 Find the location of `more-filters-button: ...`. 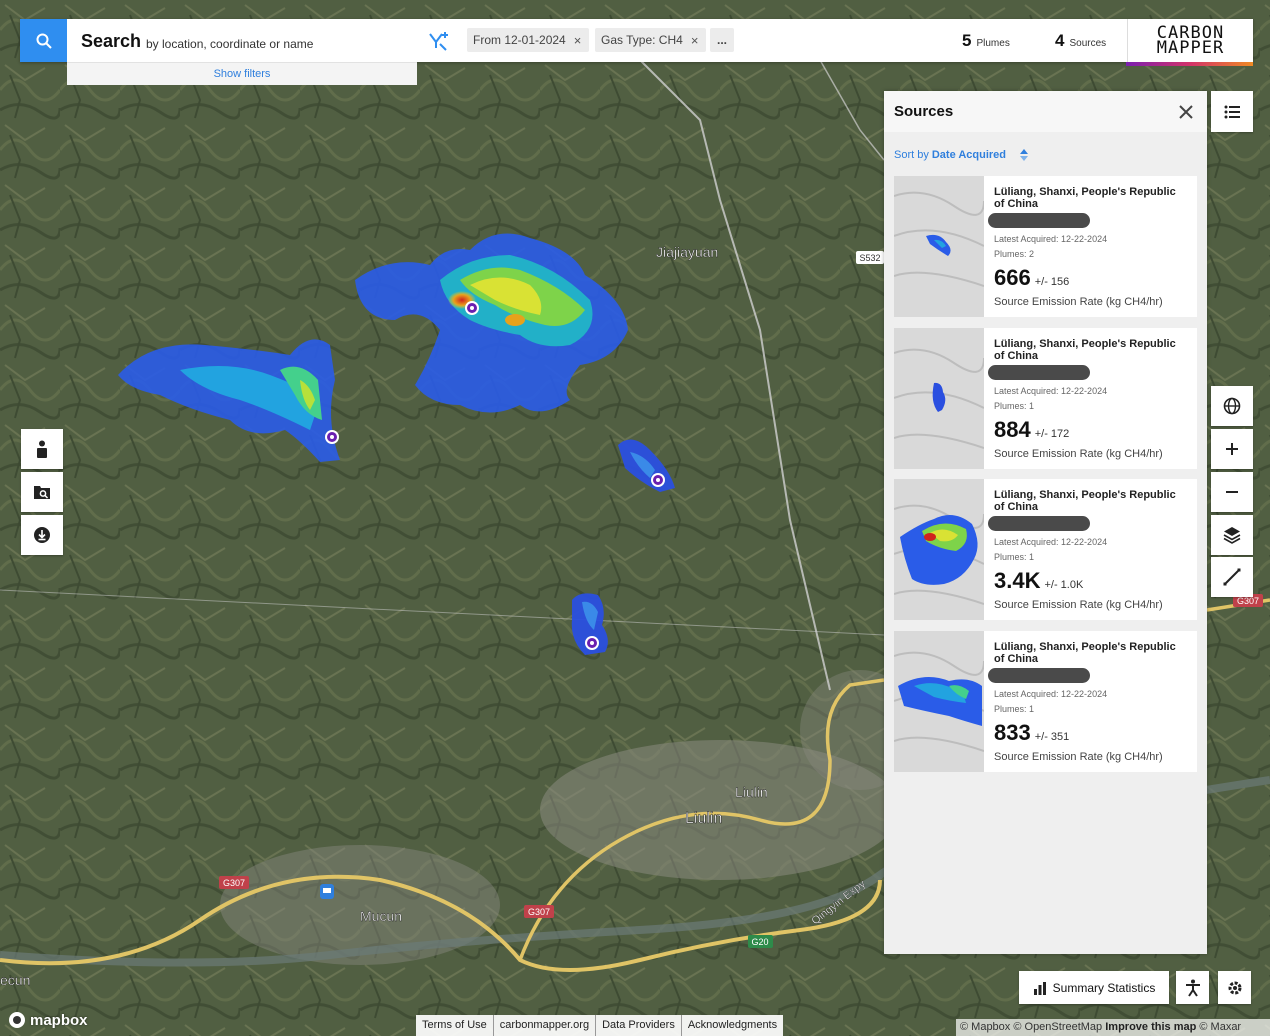

more-filters-button: ... is located at coordinates (722, 40).